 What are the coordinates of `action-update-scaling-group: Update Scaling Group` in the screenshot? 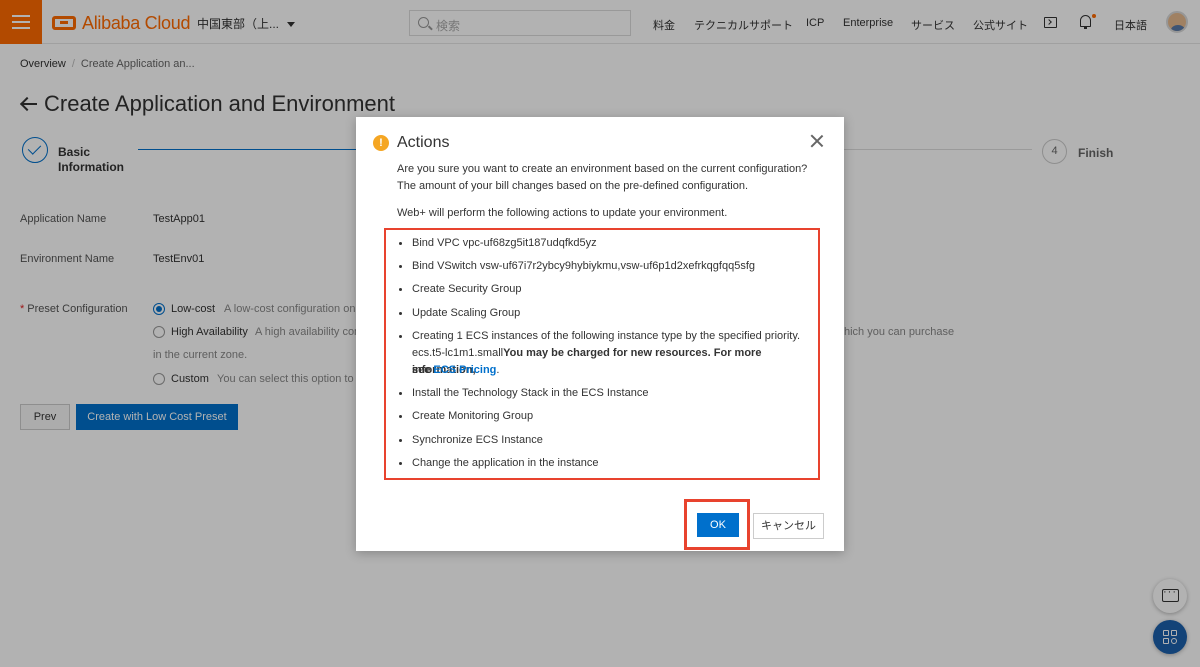 It's located at (459, 313).